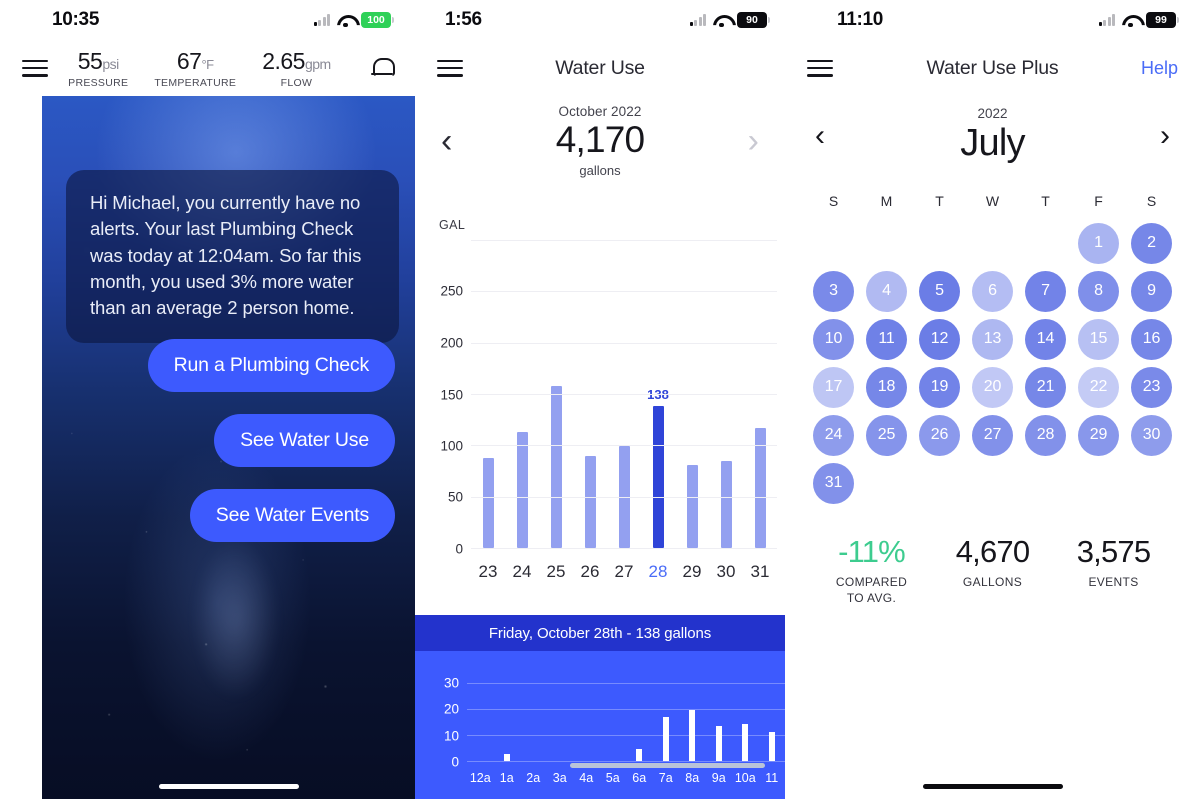  I want to click on chart-x-tick: 23, so click(488, 572).